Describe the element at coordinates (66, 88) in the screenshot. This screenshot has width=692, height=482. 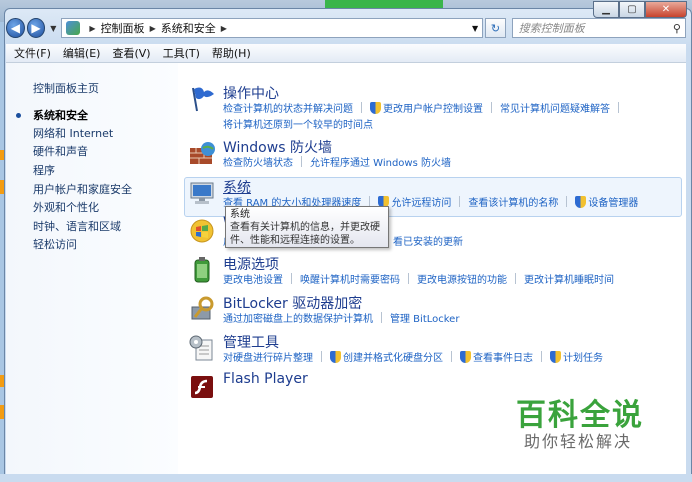
I see `sidebar-home-link: 控制面板主页` at that location.